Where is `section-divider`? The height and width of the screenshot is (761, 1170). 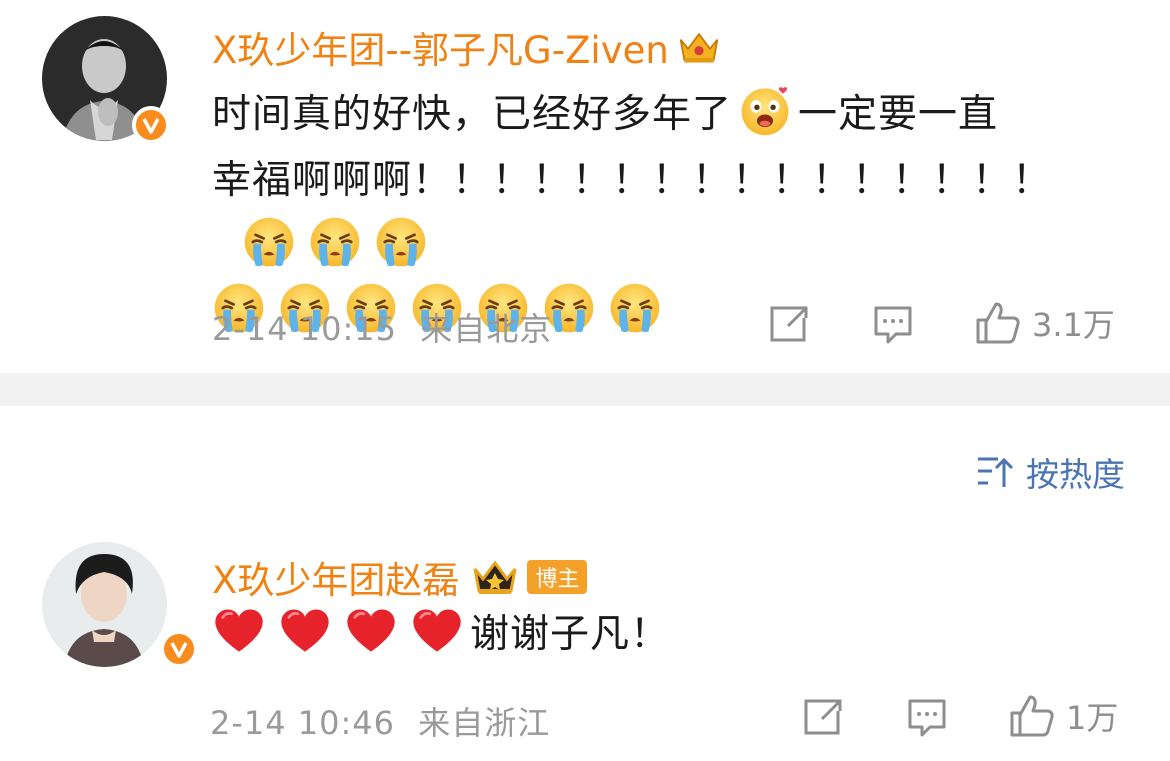 section-divider is located at coordinates (585, 389).